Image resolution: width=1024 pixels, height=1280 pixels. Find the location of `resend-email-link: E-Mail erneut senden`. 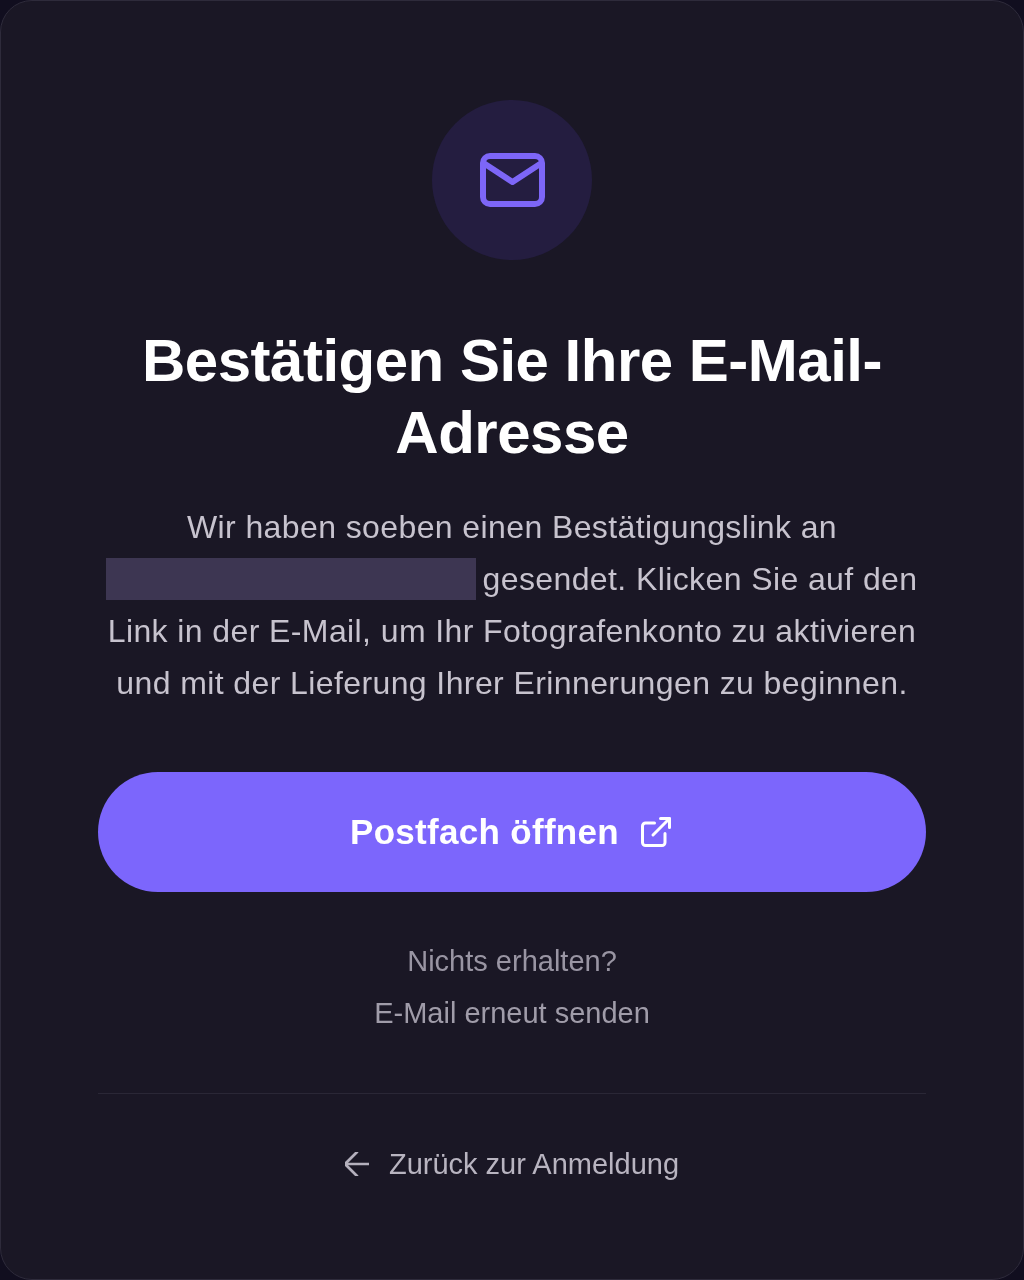

resend-email-link: E-Mail erneut senden is located at coordinates (512, 1013).